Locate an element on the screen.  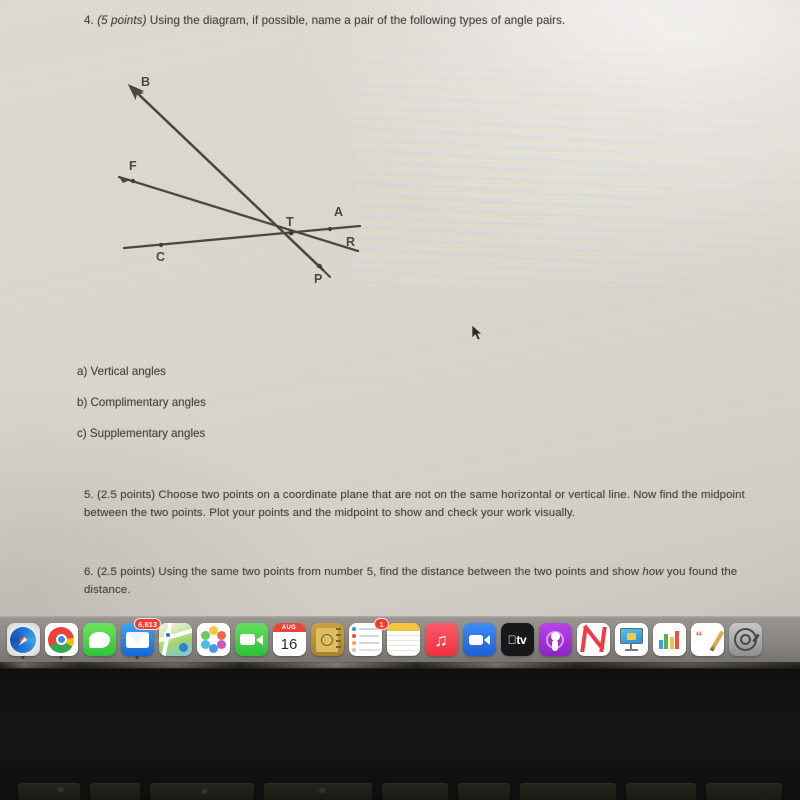
badge-mail: 6,813 is located at coordinates (147, 623).